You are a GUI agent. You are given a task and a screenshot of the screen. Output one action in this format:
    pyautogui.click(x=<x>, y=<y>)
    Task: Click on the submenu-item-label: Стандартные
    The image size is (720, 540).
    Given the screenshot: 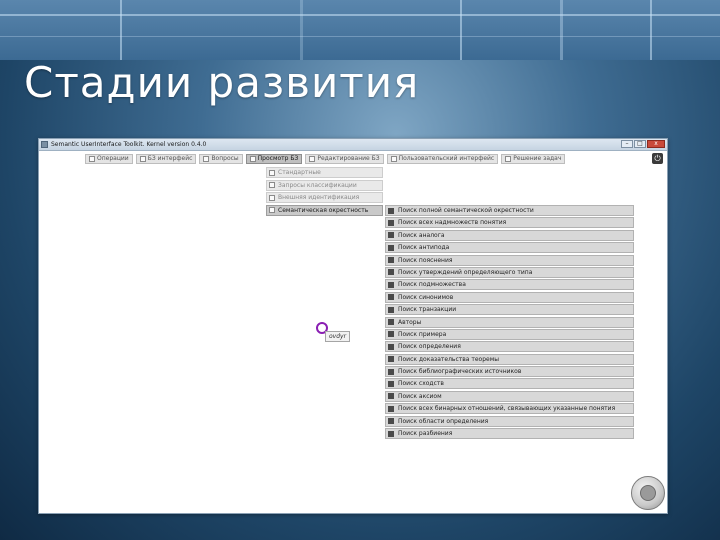 What is the action you would take?
    pyautogui.click(x=299, y=172)
    